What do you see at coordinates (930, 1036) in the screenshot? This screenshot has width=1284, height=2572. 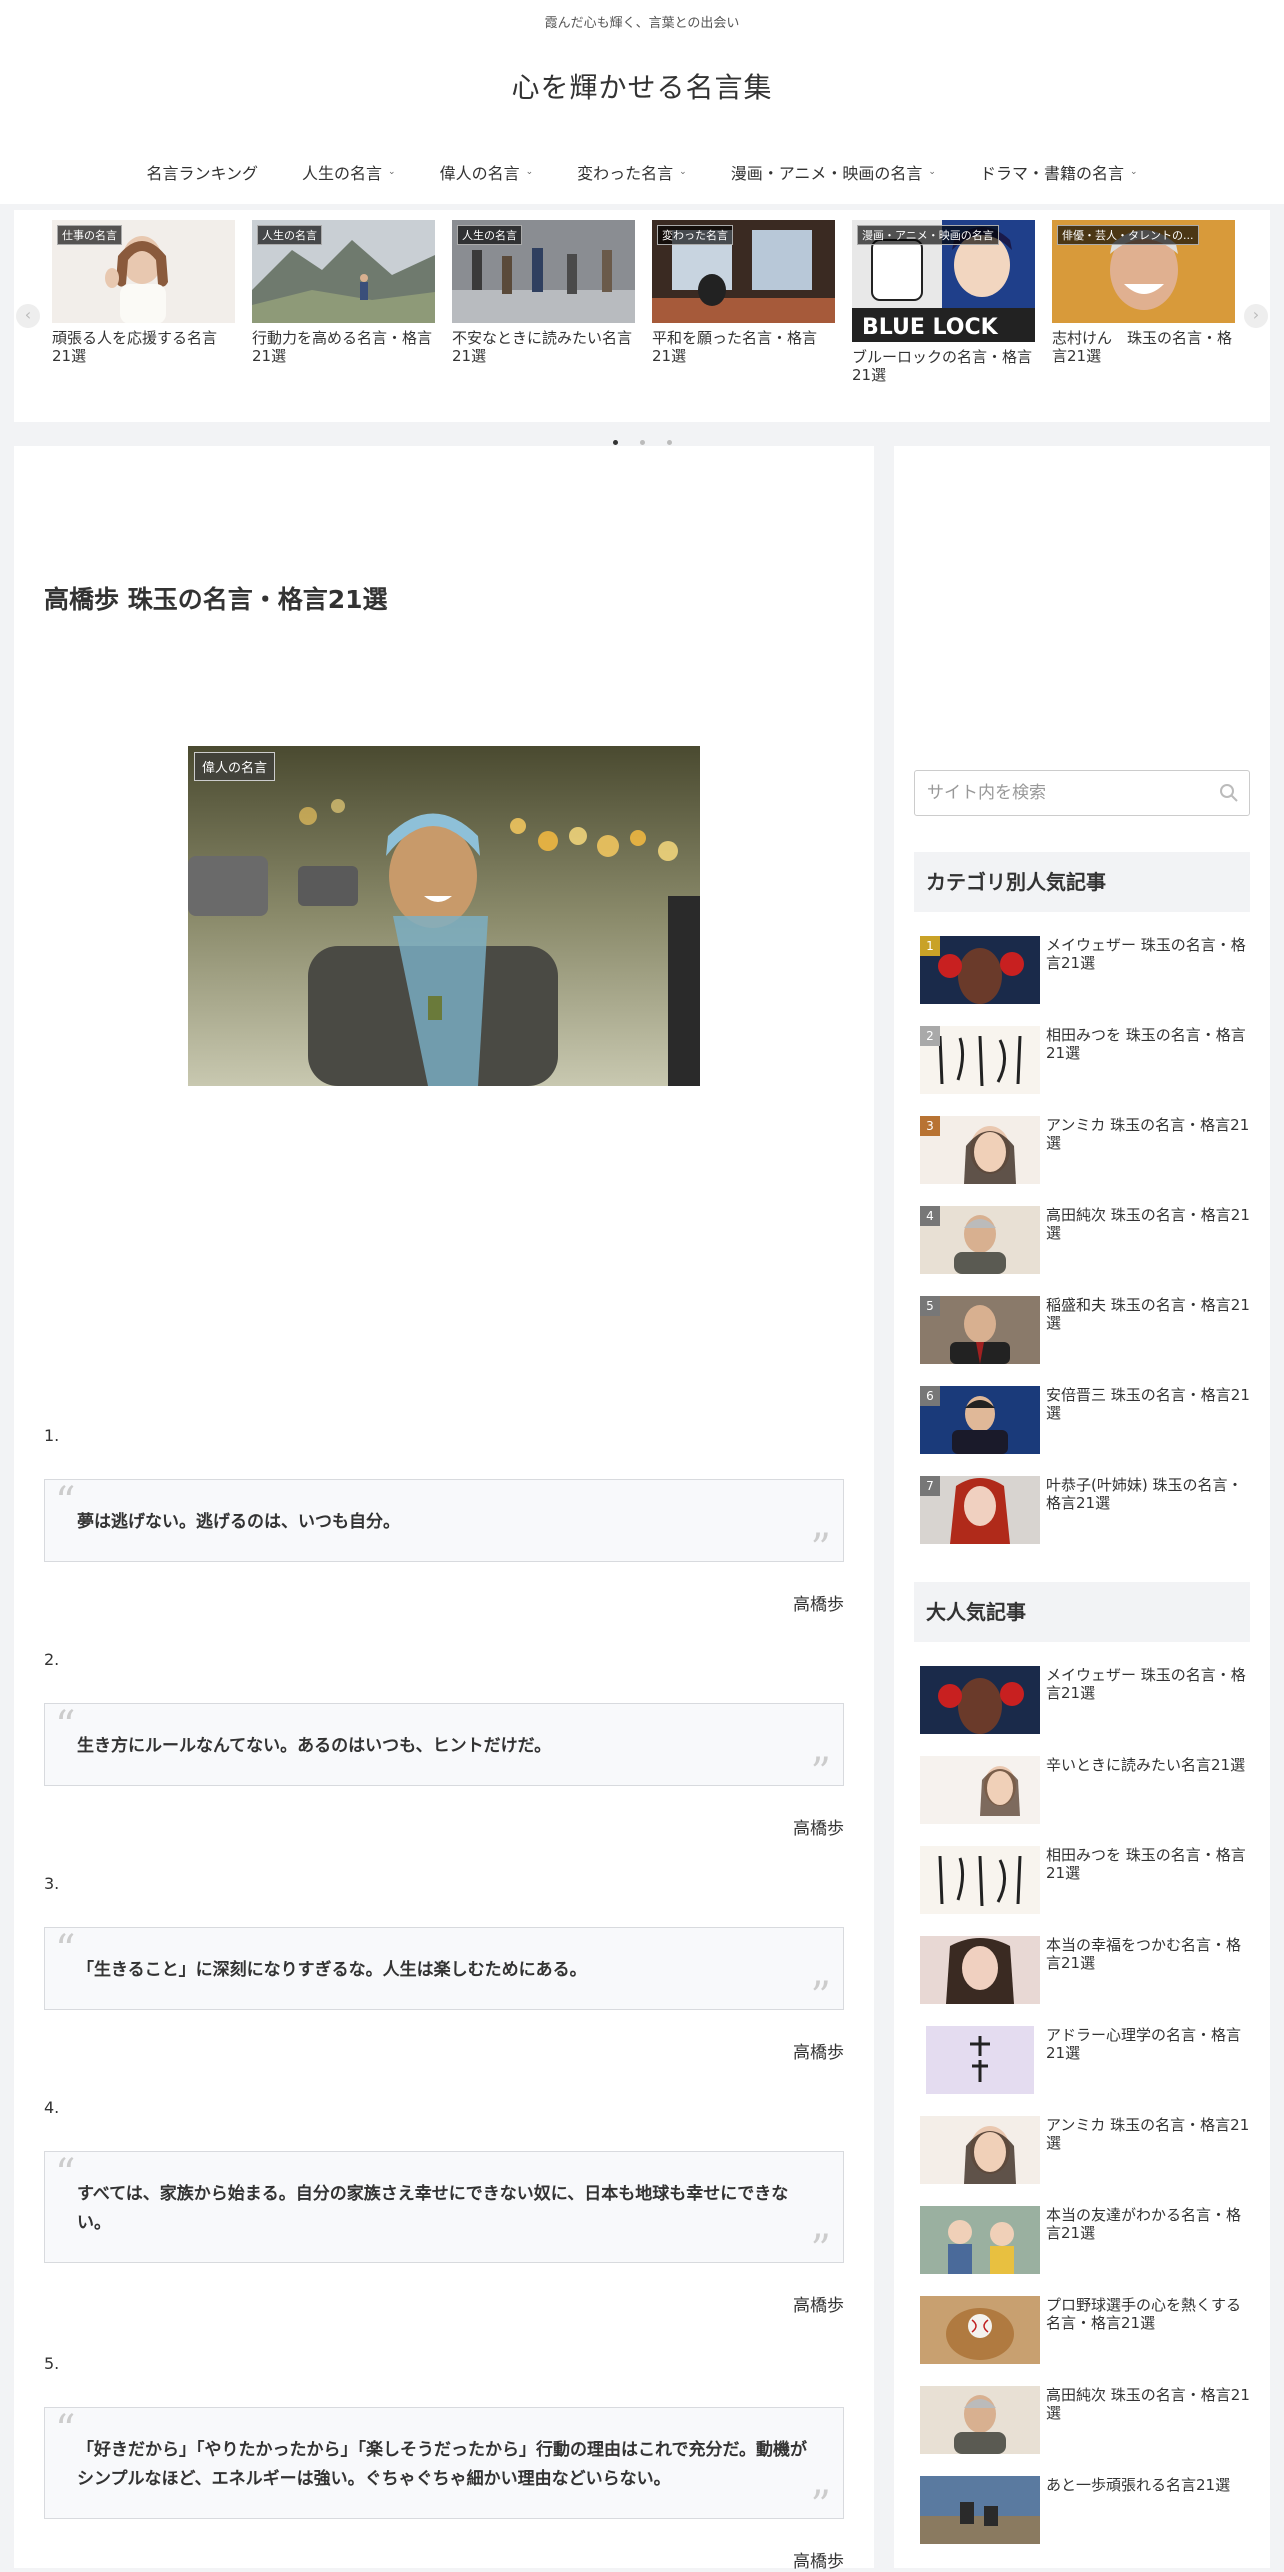 I see `rank-badge: 2` at bounding box center [930, 1036].